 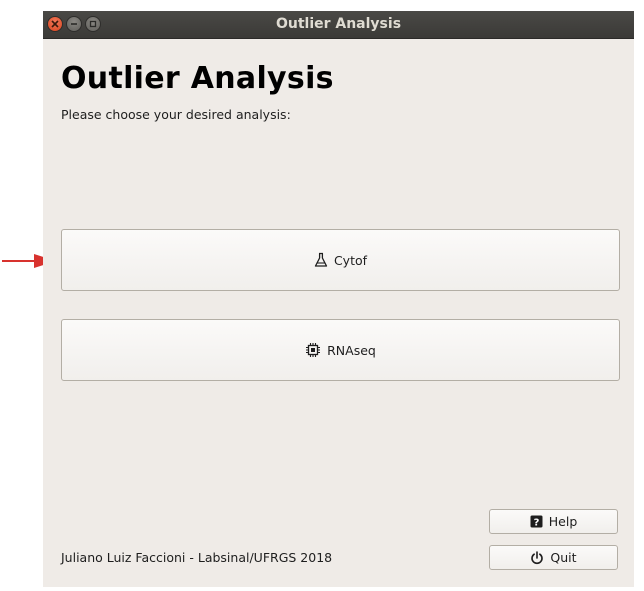 I want to click on help-button: ? Help, so click(x=553, y=521).